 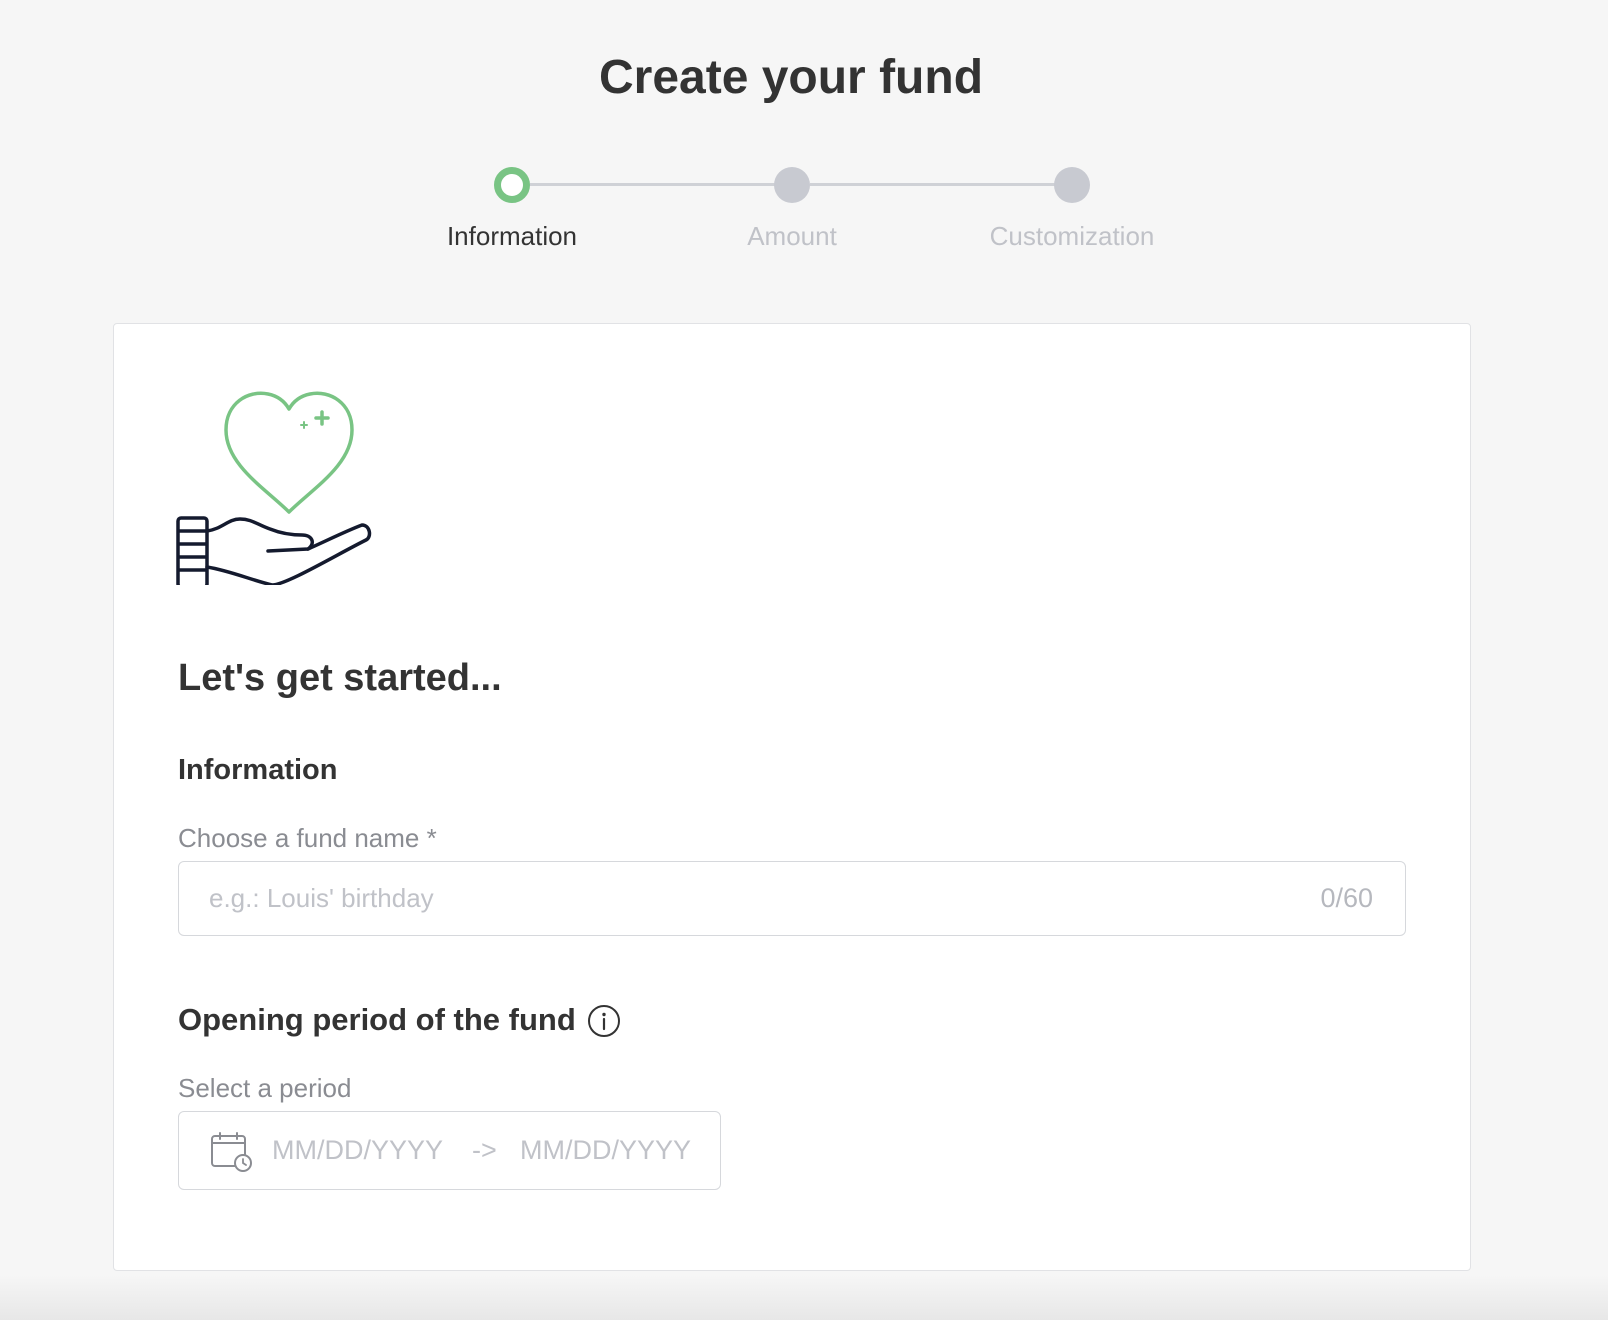 What do you see at coordinates (307, 838) in the screenshot?
I see `fund-name-label: Choose a fund name *` at bounding box center [307, 838].